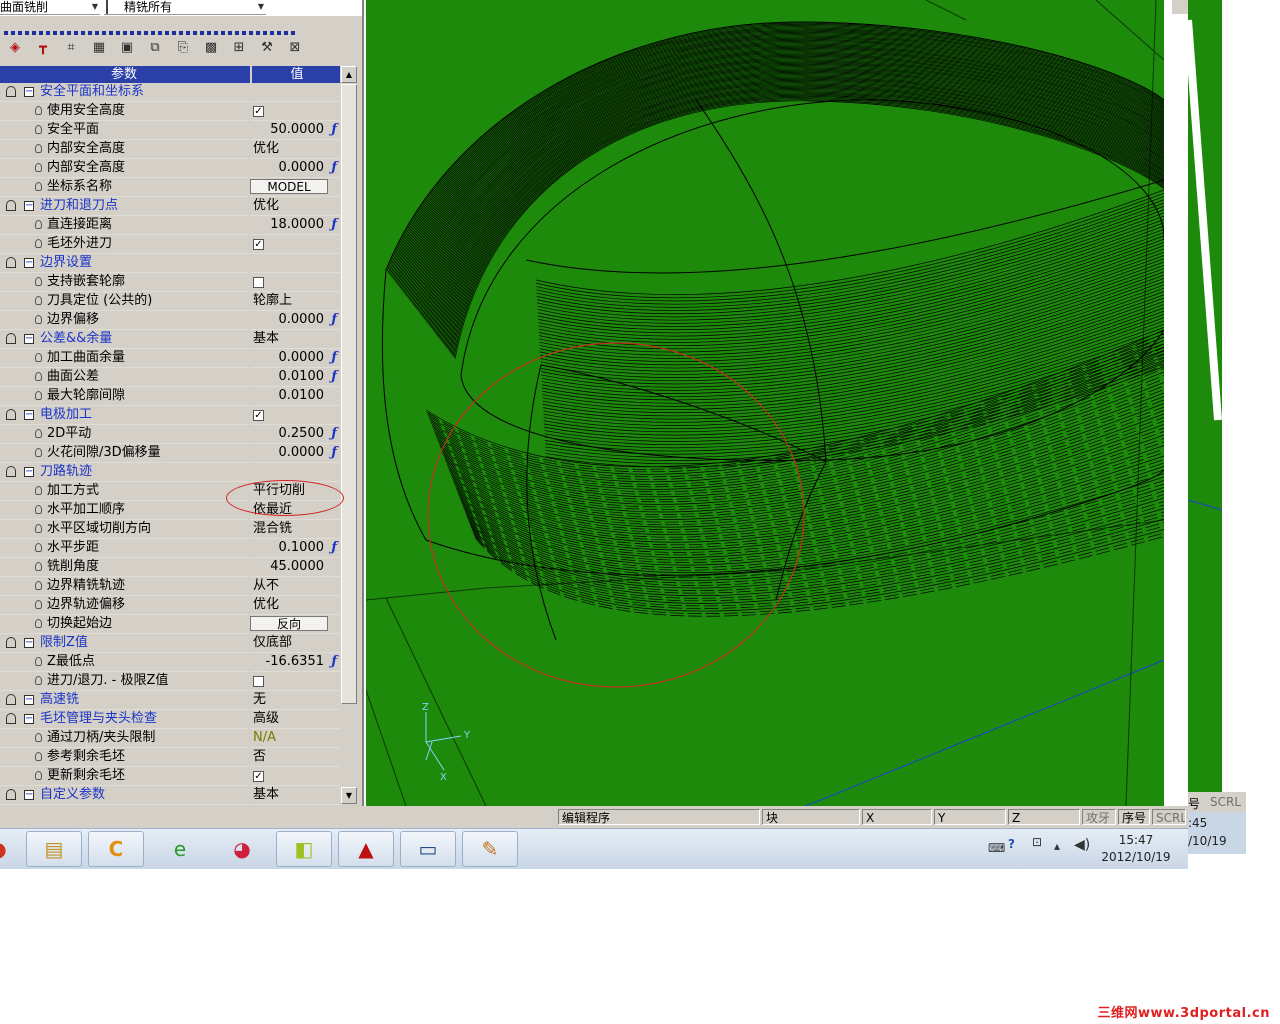 This screenshot has width=1280, height=1024. Describe the element at coordinates (71, 47) in the screenshot. I see `tool-list-icon: ⌗` at that location.